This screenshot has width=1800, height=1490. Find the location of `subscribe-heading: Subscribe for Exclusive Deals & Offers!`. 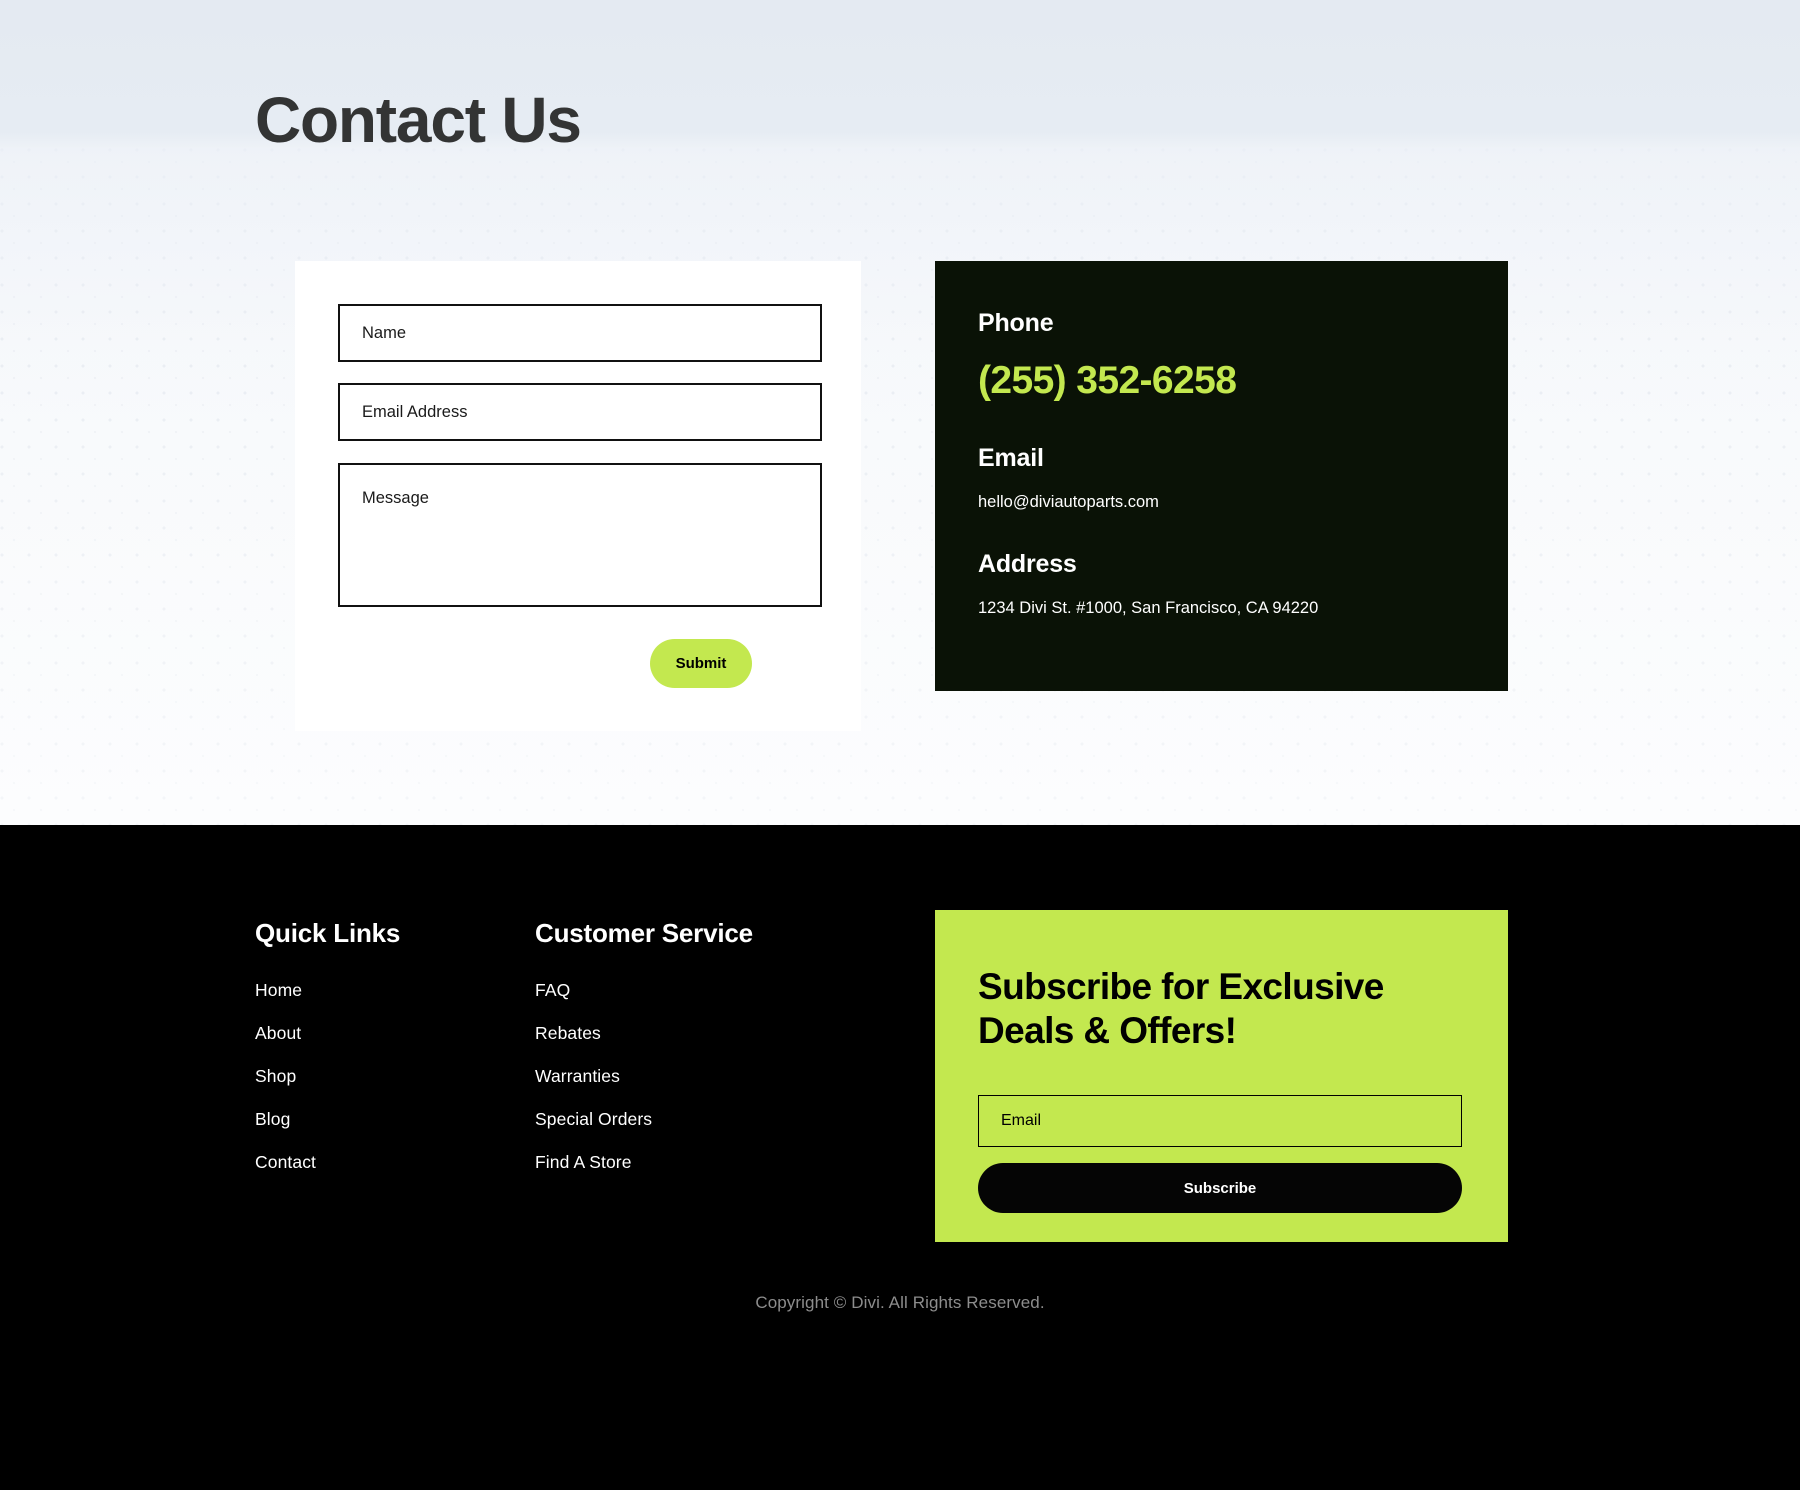

subscribe-heading: Subscribe for Exclusive Deals & Offers! is located at coordinates (1221, 1008).